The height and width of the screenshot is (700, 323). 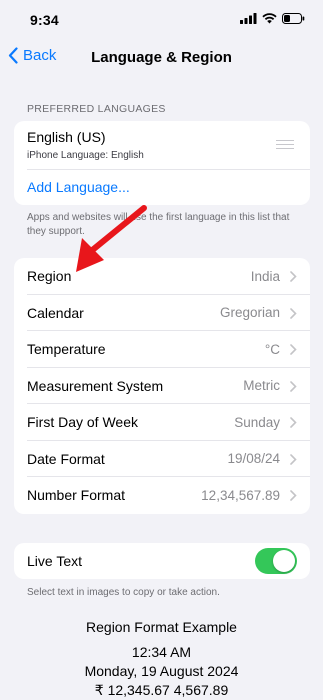 What do you see at coordinates (161, 21) in the screenshot?
I see `status-bar: 9:34` at bounding box center [161, 21].